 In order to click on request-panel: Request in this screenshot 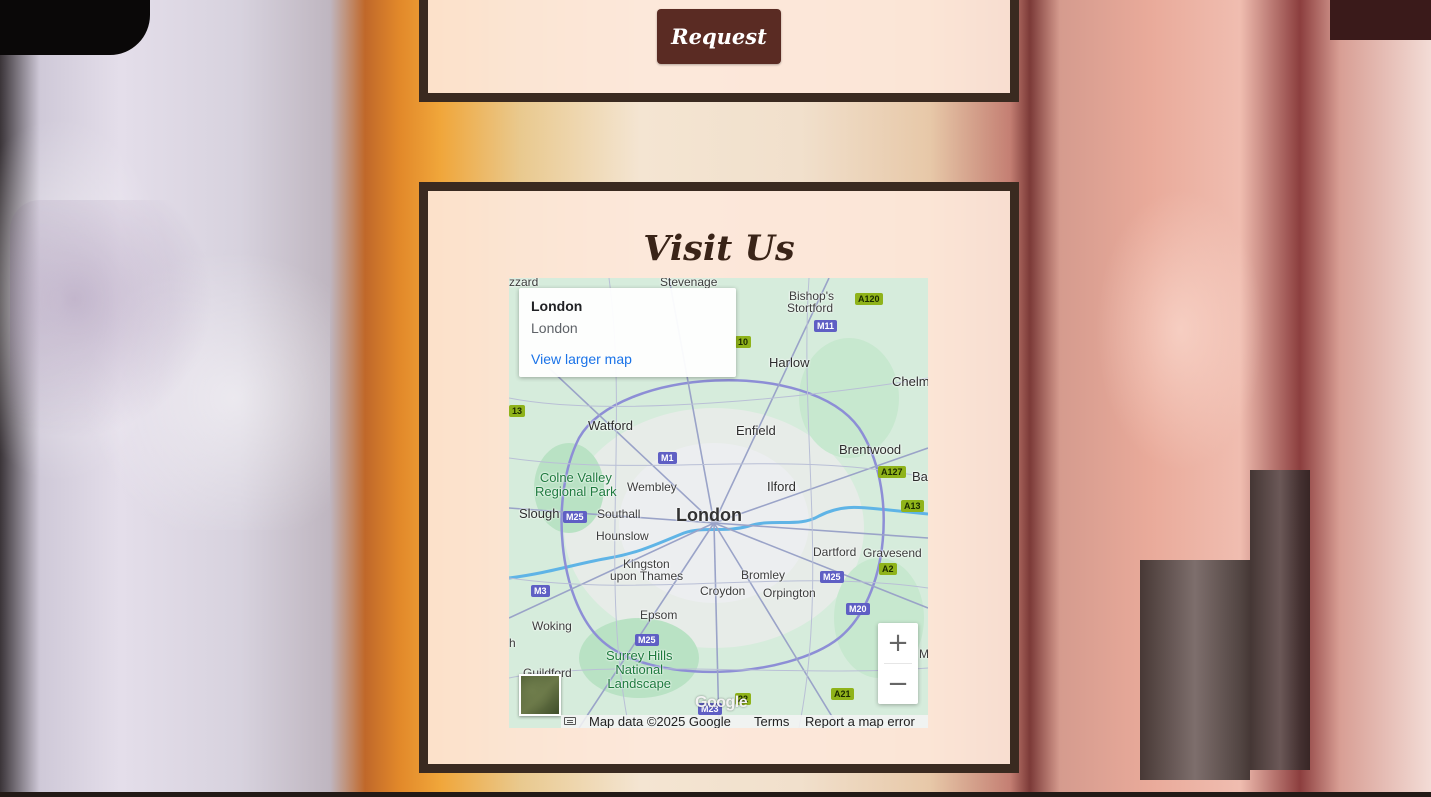, I will do `click(719, 51)`.